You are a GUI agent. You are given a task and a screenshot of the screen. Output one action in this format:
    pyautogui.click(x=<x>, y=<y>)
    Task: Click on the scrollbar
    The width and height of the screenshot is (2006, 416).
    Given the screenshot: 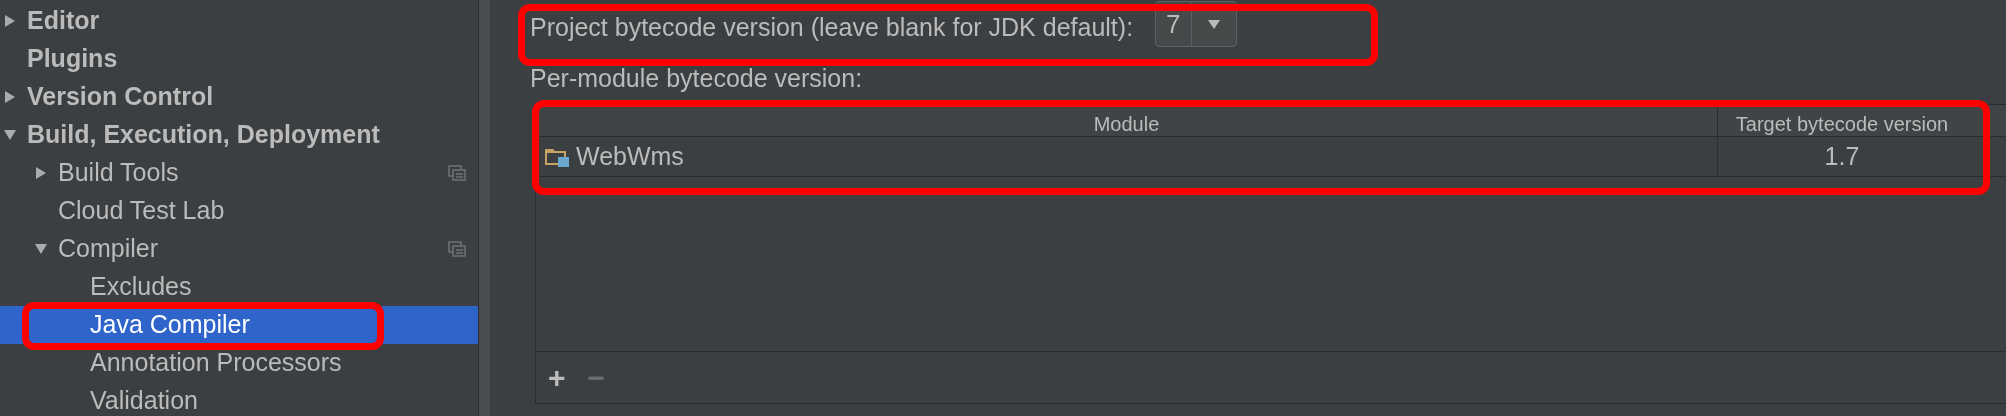 What is the action you would take?
    pyautogui.click(x=484, y=208)
    